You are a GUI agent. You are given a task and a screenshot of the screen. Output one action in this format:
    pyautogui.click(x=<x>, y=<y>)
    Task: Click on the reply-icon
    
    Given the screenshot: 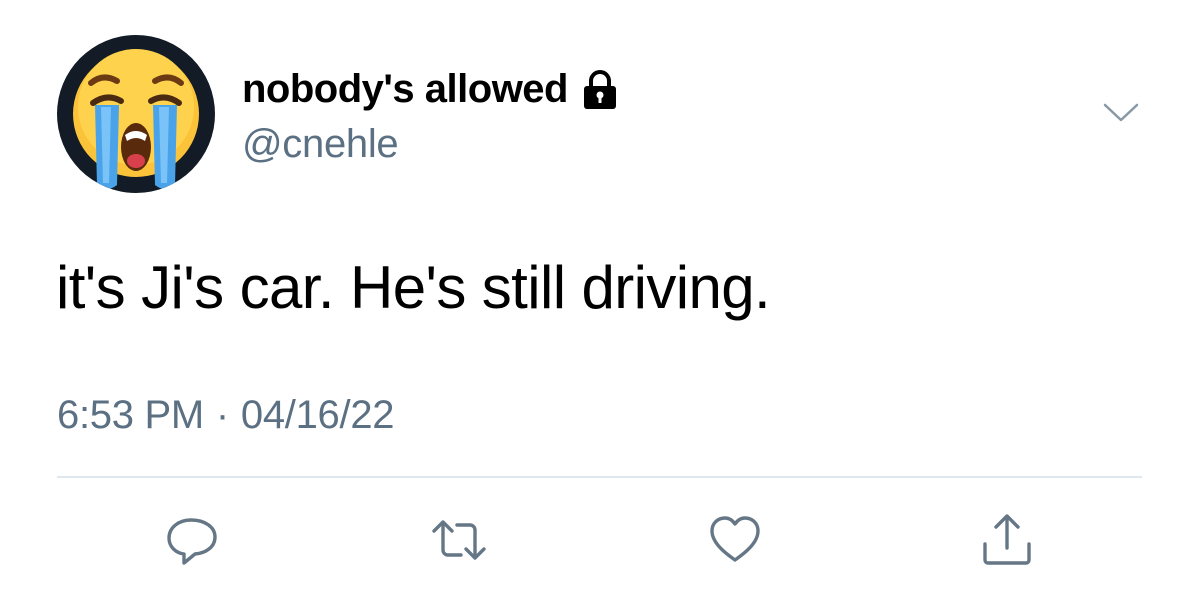 What is the action you would take?
    pyautogui.click(x=192, y=541)
    